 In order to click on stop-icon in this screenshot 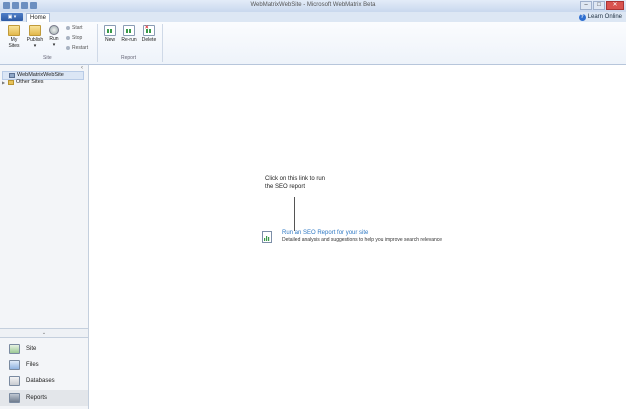, I will do `click(68, 38)`.